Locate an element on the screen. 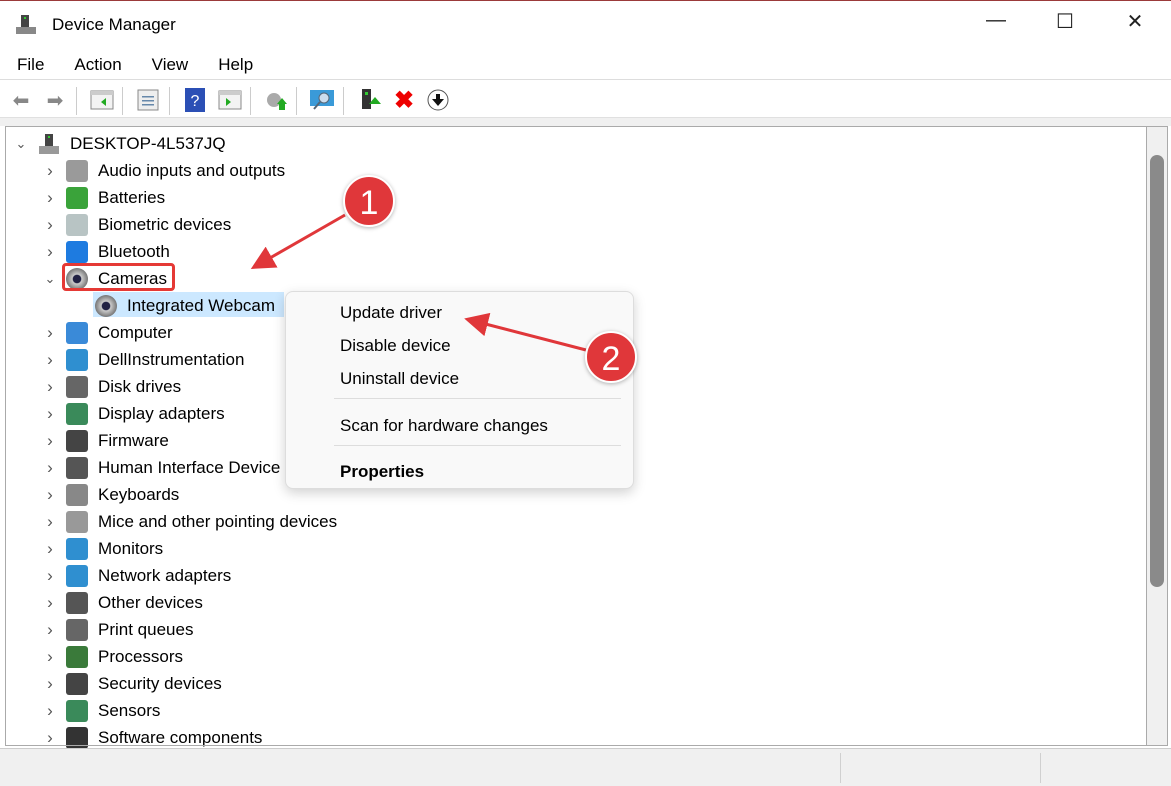  annotation-arrows is located at coordinates (418, 282).